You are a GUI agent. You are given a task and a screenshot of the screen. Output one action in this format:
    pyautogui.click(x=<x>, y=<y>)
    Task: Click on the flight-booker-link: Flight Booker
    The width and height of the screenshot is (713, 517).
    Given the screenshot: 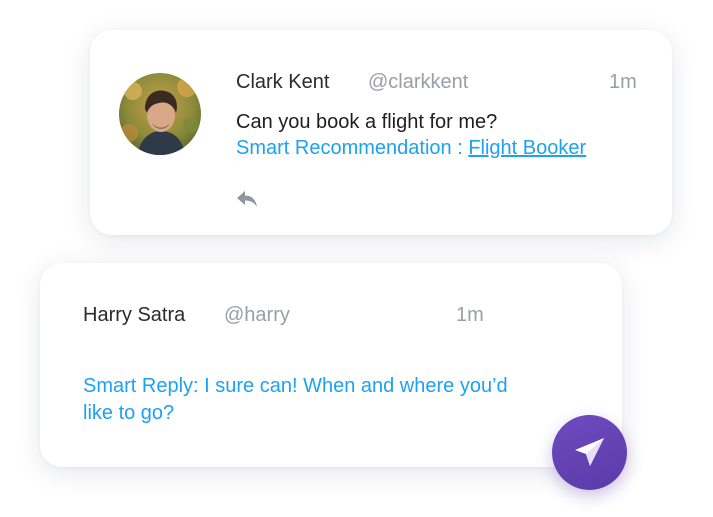 What is the action you would take?
    pyautogui.click(x=527, y=148)
    